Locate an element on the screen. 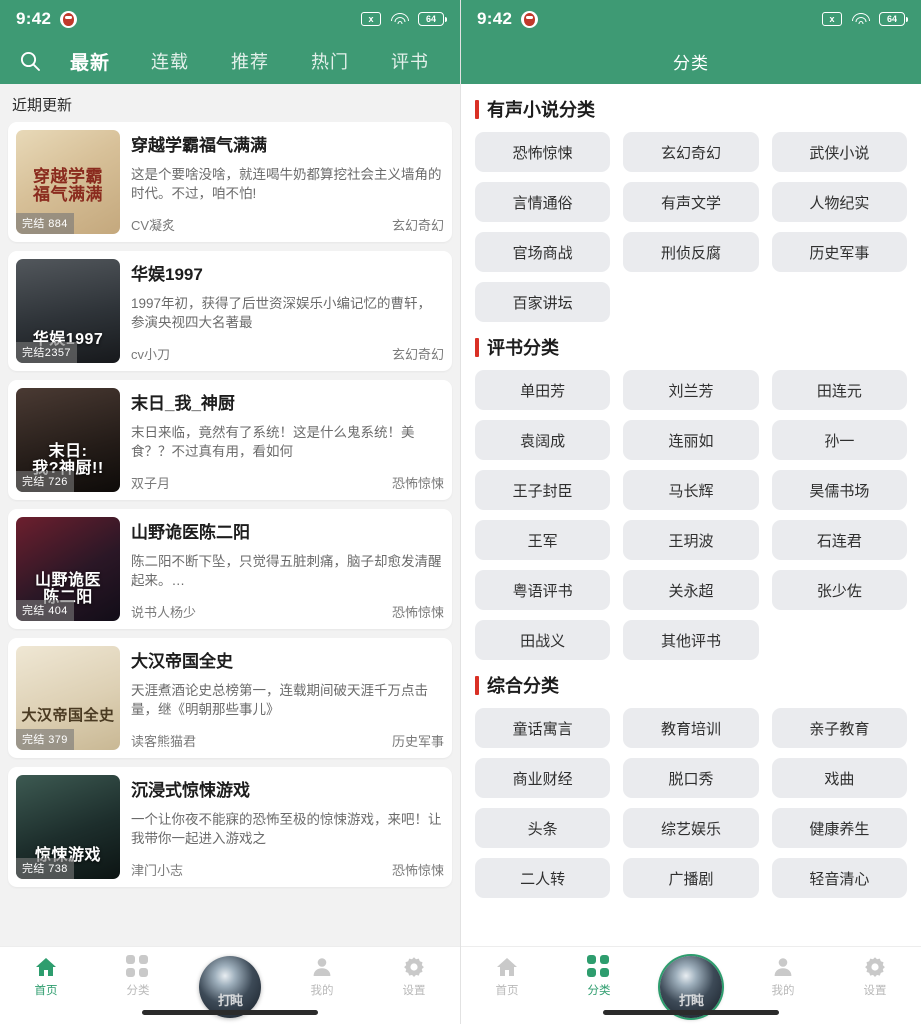  category-chip: 头条 is located at coordinates (543, 828).